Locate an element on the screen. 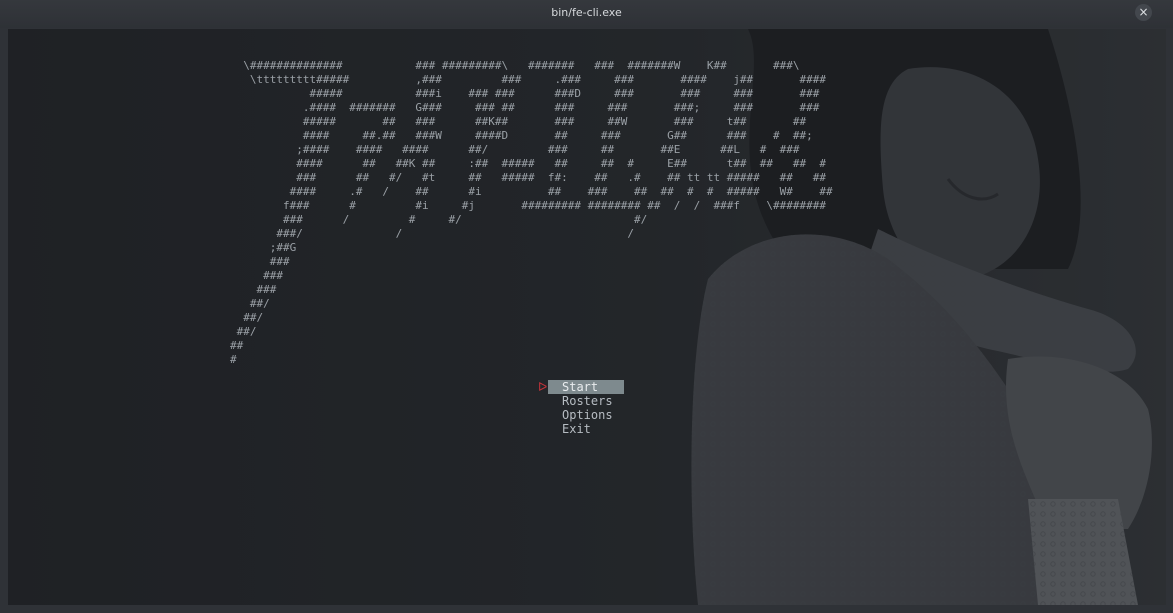 This screenshot has width=1173, height=613. menu-item-exit: Exit is located at coordinates (581, 429).